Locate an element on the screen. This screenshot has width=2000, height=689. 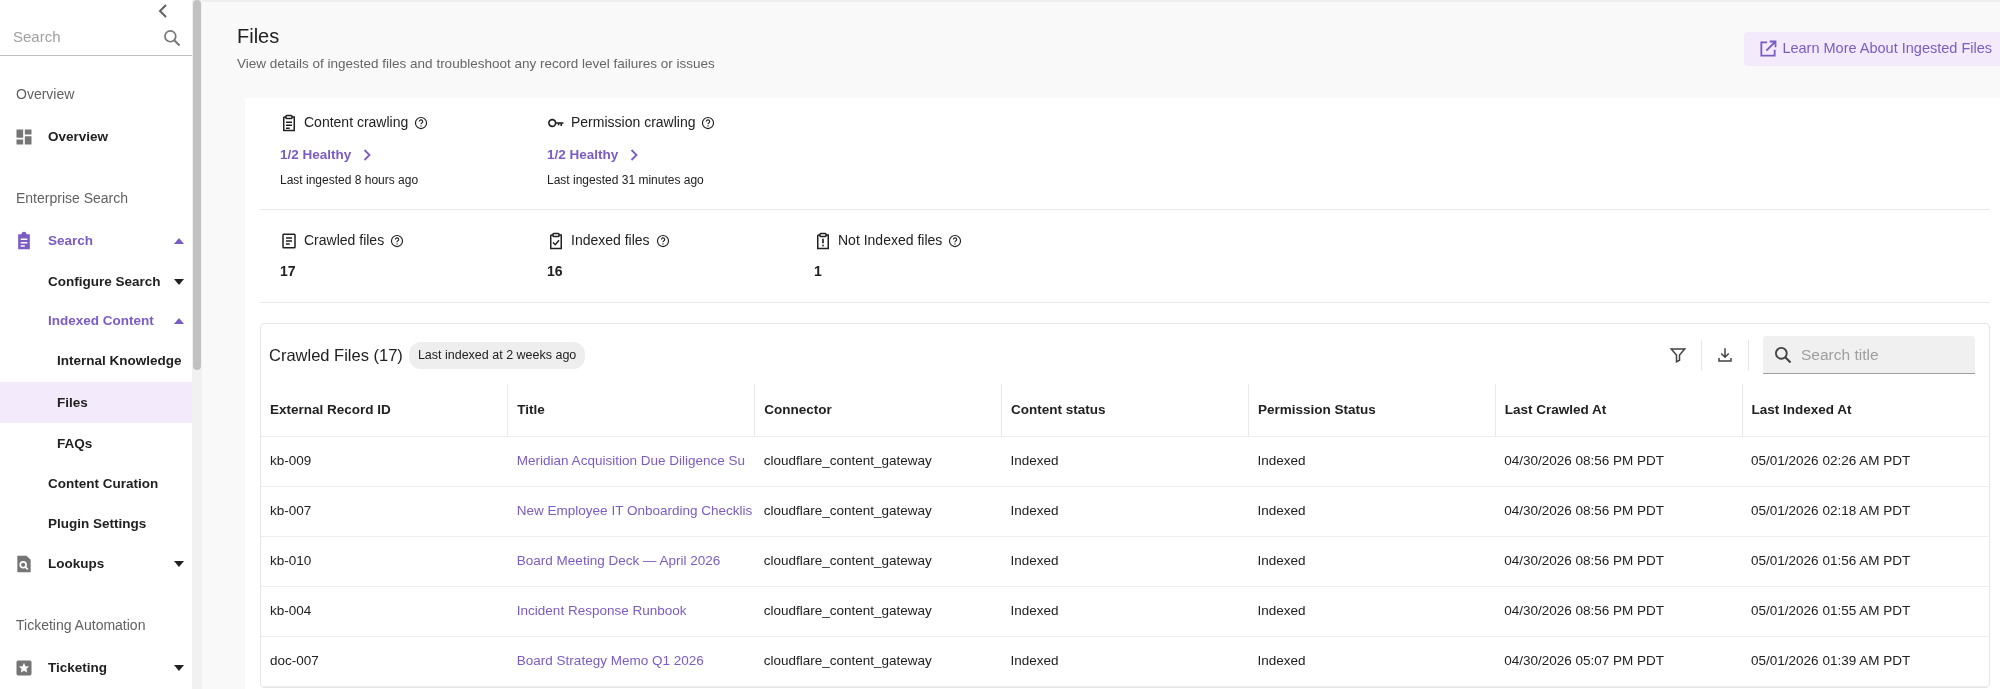
search-icon is located at coordinates (172, 38).